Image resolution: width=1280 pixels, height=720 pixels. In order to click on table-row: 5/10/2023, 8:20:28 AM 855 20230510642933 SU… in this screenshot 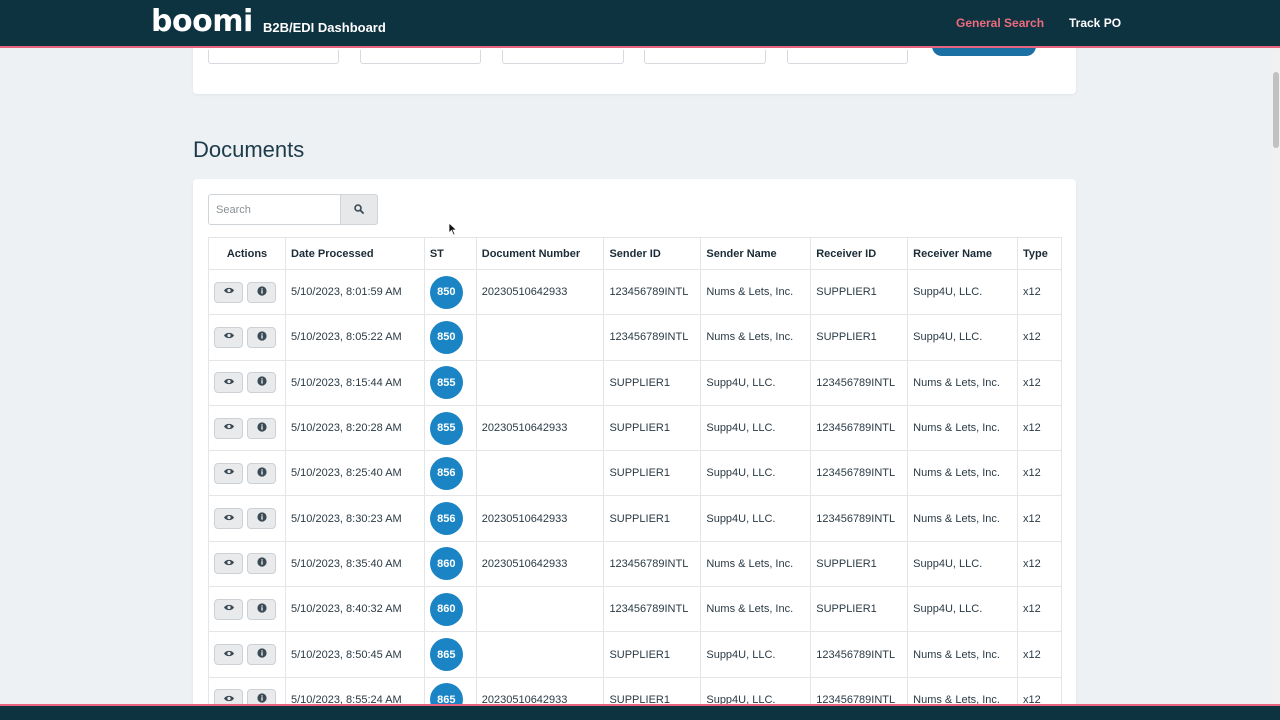, I will do `click(635, 428)`.